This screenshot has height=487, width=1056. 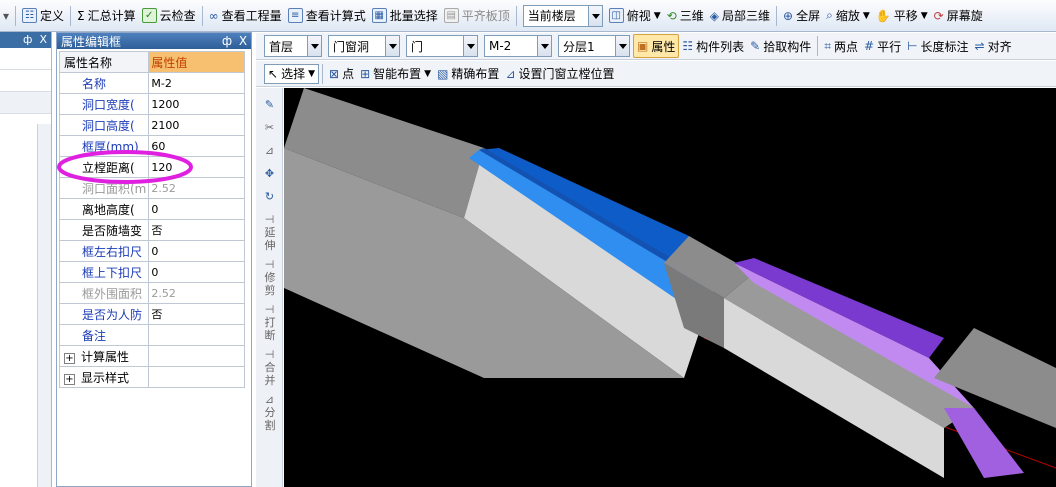 I want to click on glasses-icon: ∞, so click(x=213, y=15).